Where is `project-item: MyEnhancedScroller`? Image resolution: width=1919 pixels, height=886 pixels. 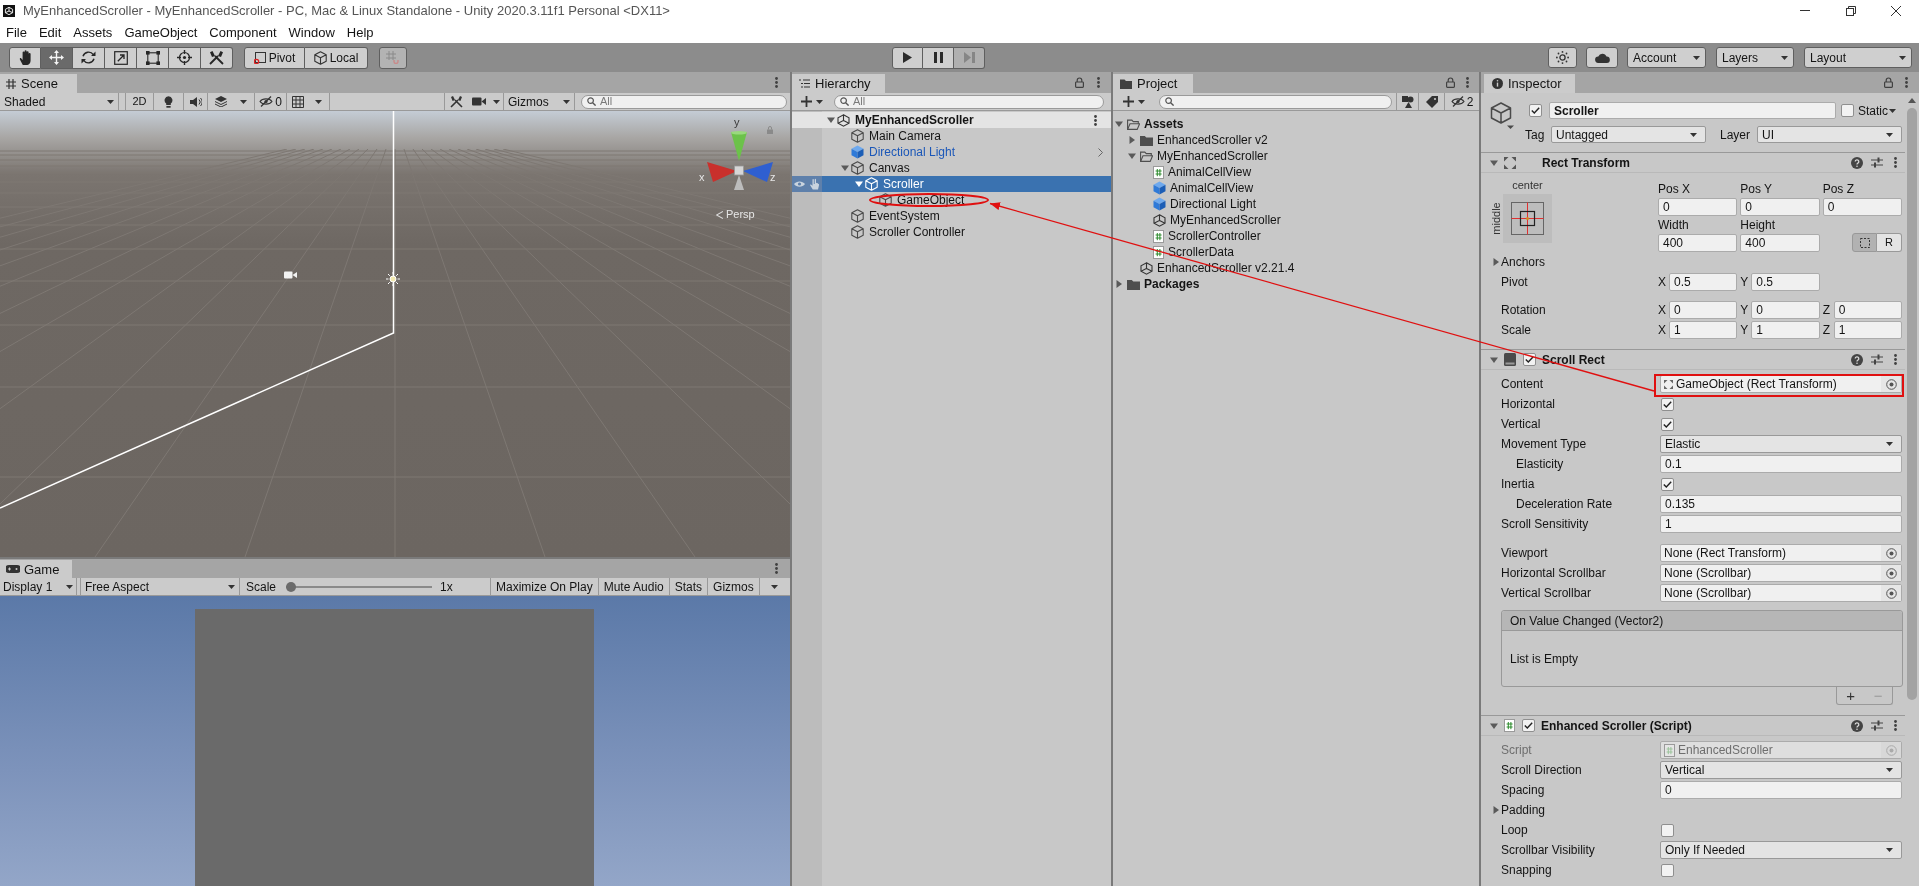 project-item: MyEnhancedScroller is located at coordinates (1296, 220).